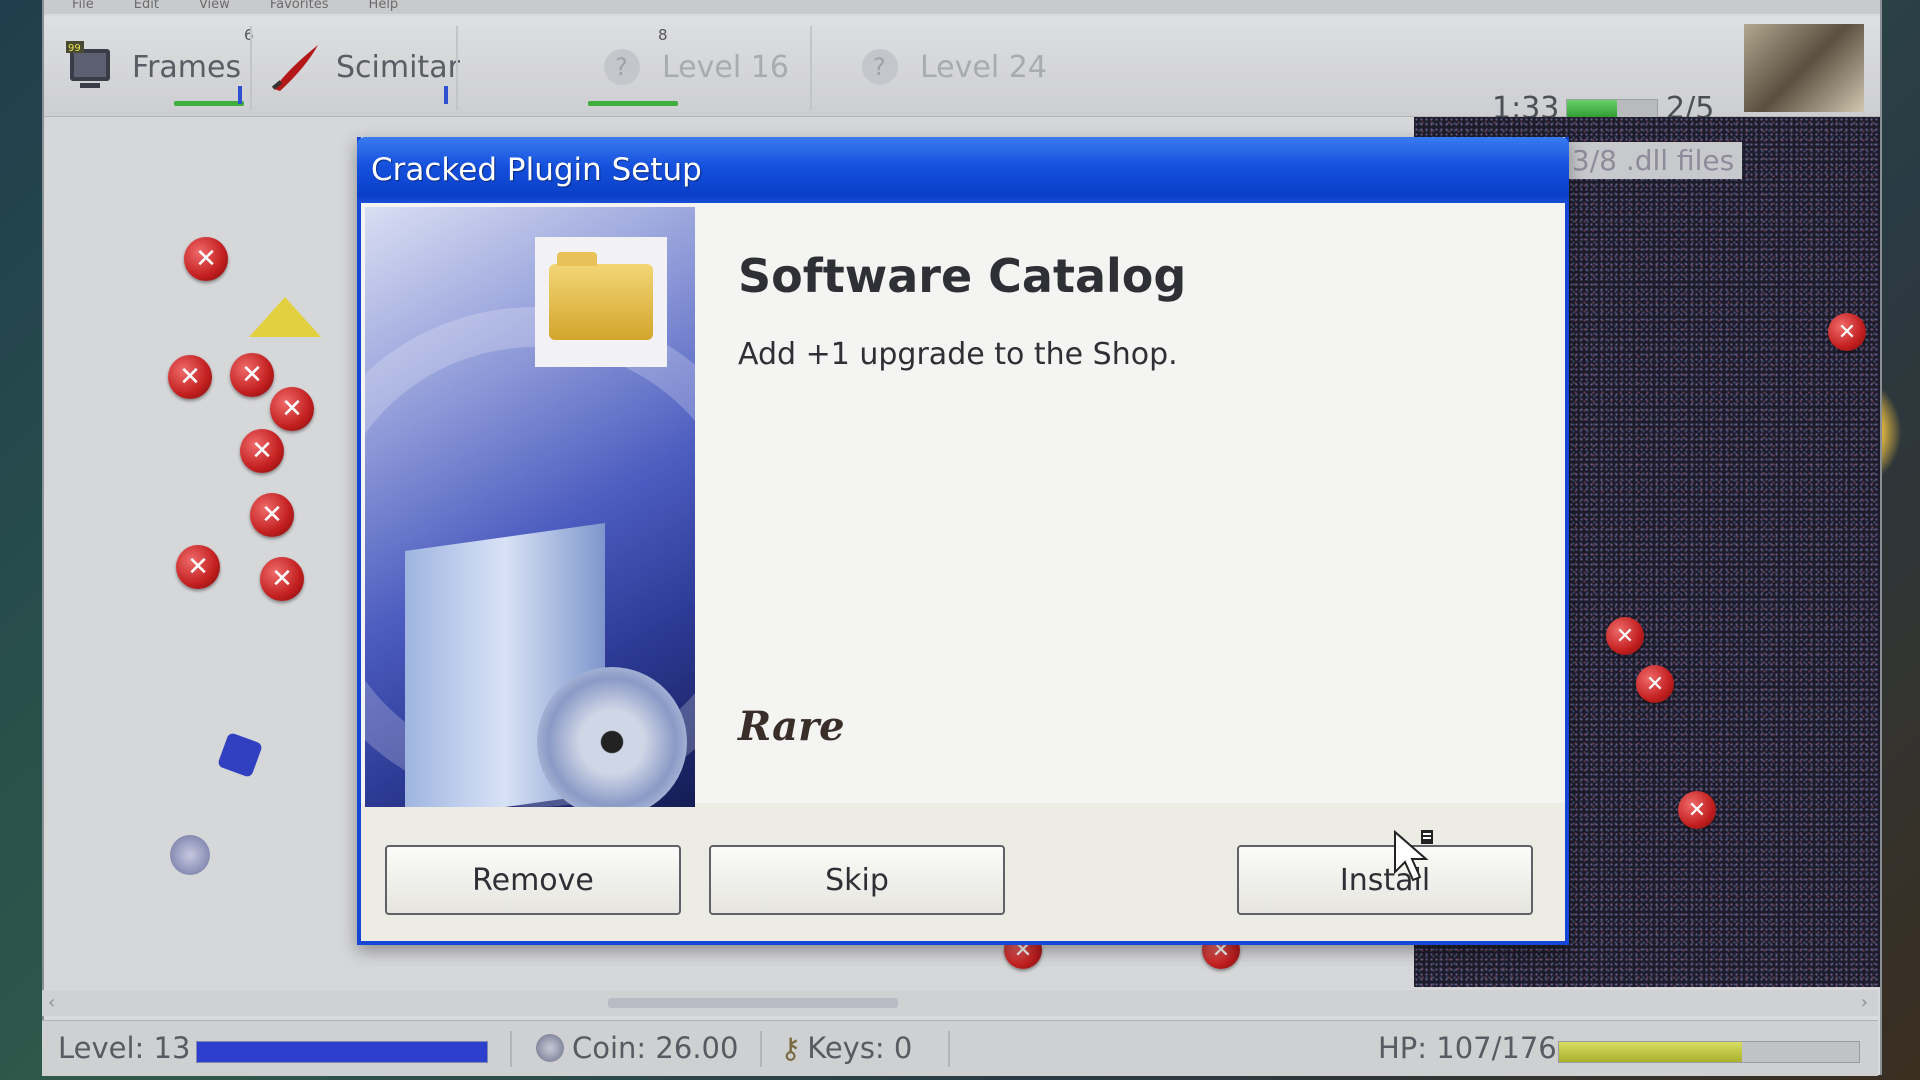  What do you see at coordinates (51, 1002) in the screenshot?
I see `scroll-left-icon: ‹` at bounding box center [51, 1002].